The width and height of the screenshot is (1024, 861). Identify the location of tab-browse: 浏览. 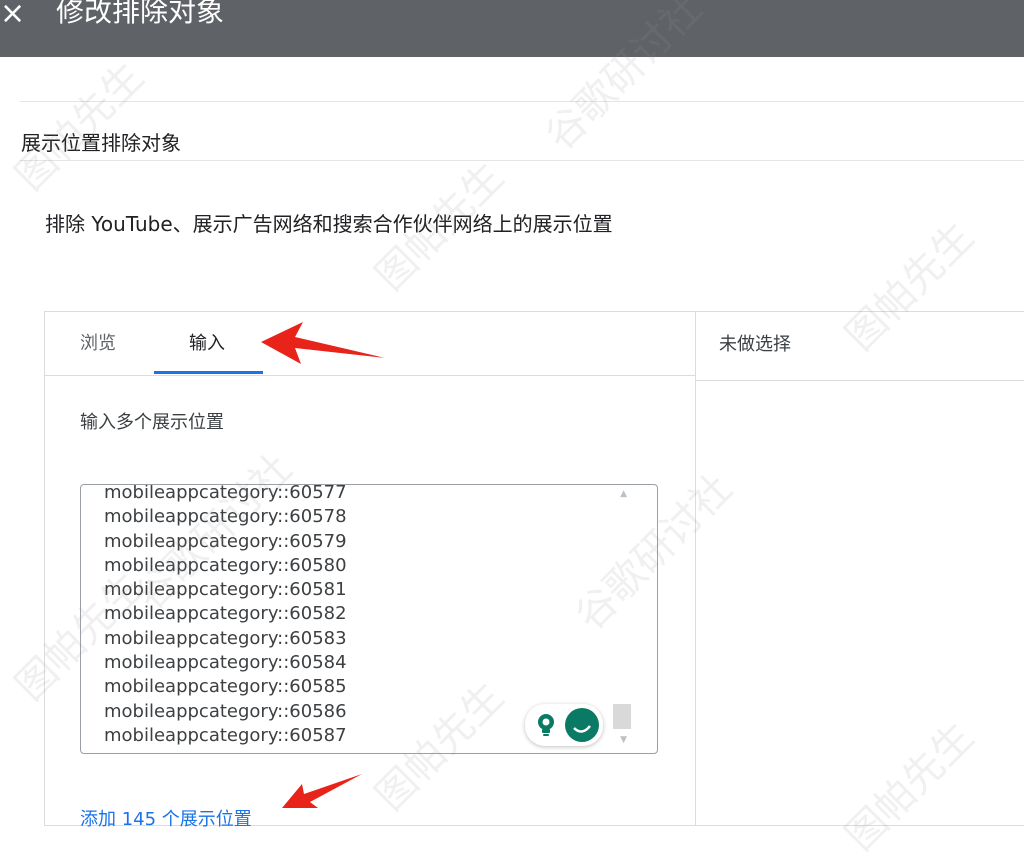
(98, 344).